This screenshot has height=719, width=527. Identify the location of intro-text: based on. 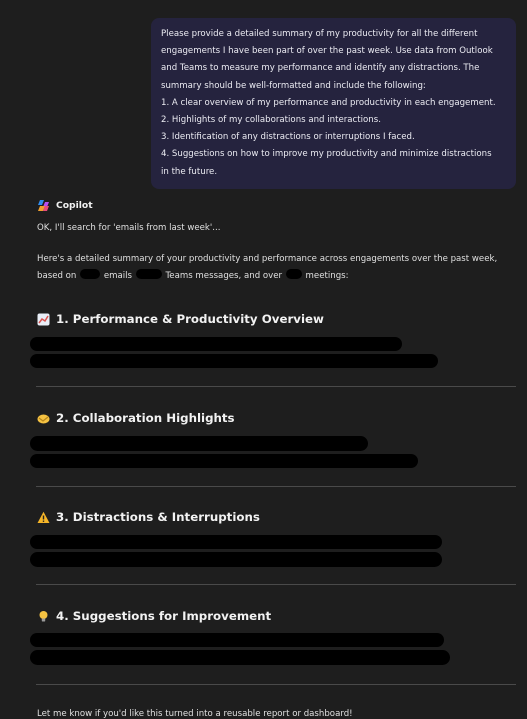
(57, 275).